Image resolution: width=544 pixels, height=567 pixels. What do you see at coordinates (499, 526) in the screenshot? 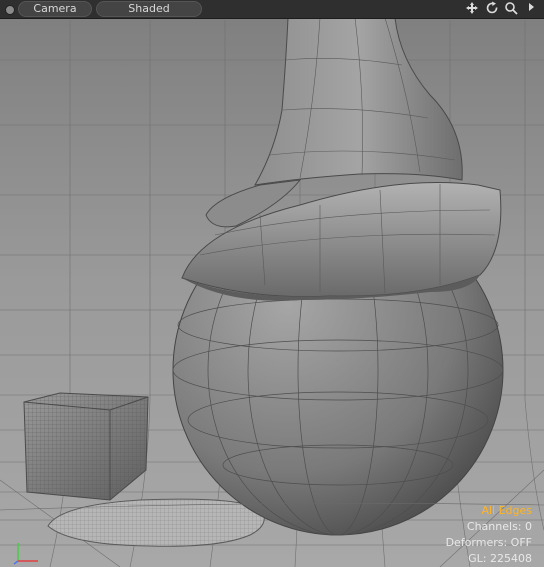
I see `channels-label: Channels: 0` at bounding box center [499, 526].